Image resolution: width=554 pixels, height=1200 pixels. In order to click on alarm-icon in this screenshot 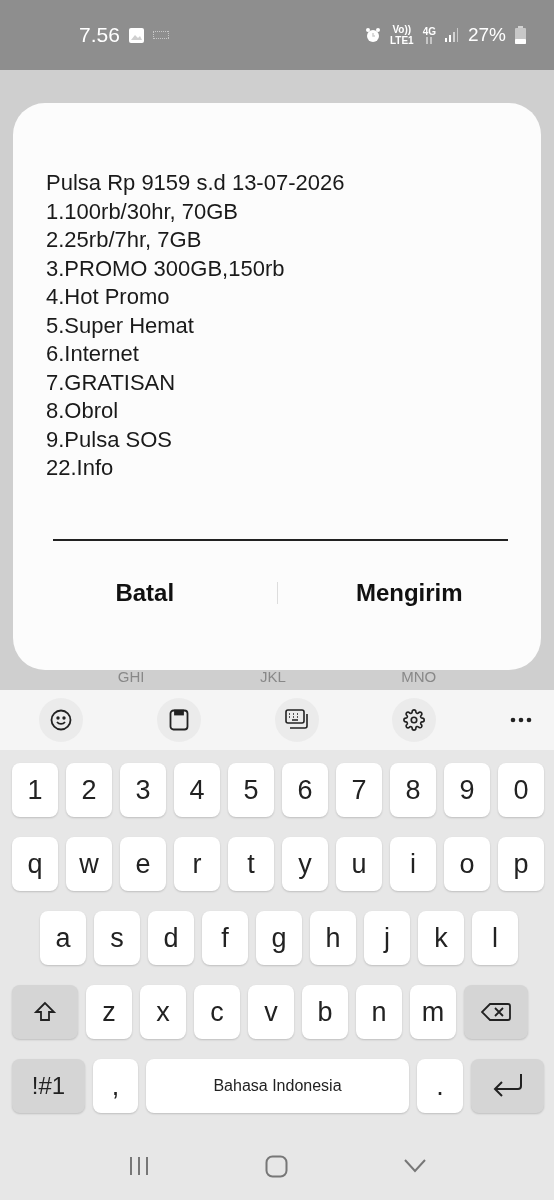, I will do `click(372, 35)`.